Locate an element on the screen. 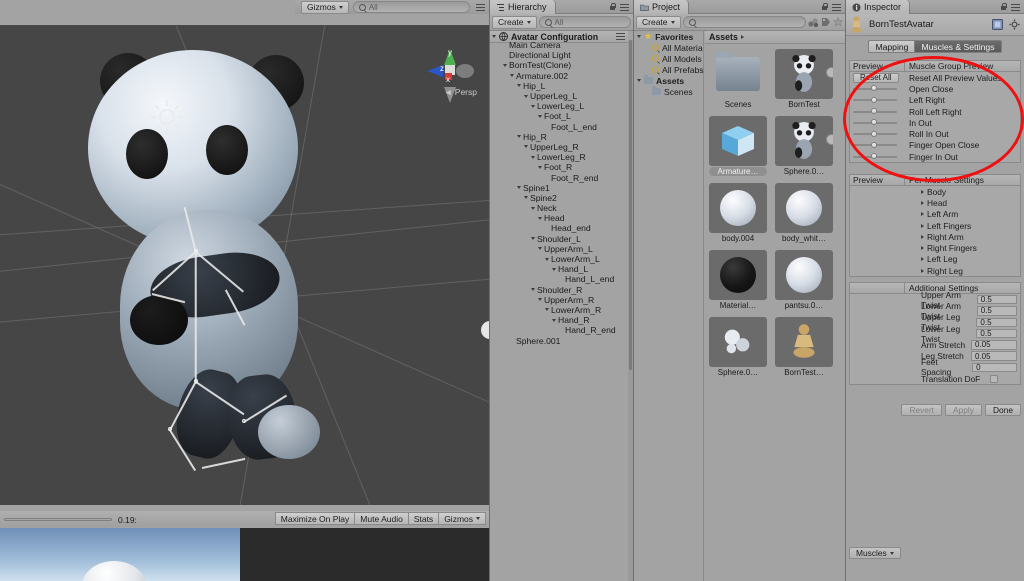  hierarchy-item-lowerarm-r: LowerArm_R is located at coordinates (559, 310).